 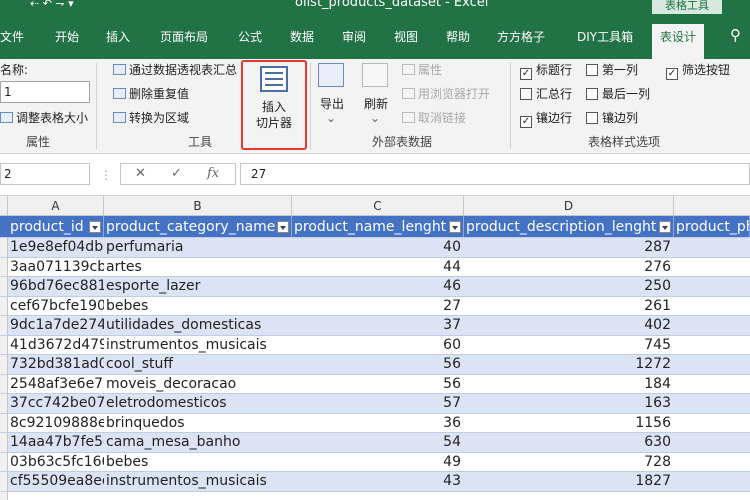 I want to click on column-header-b: B, so click(x=198, y=206).